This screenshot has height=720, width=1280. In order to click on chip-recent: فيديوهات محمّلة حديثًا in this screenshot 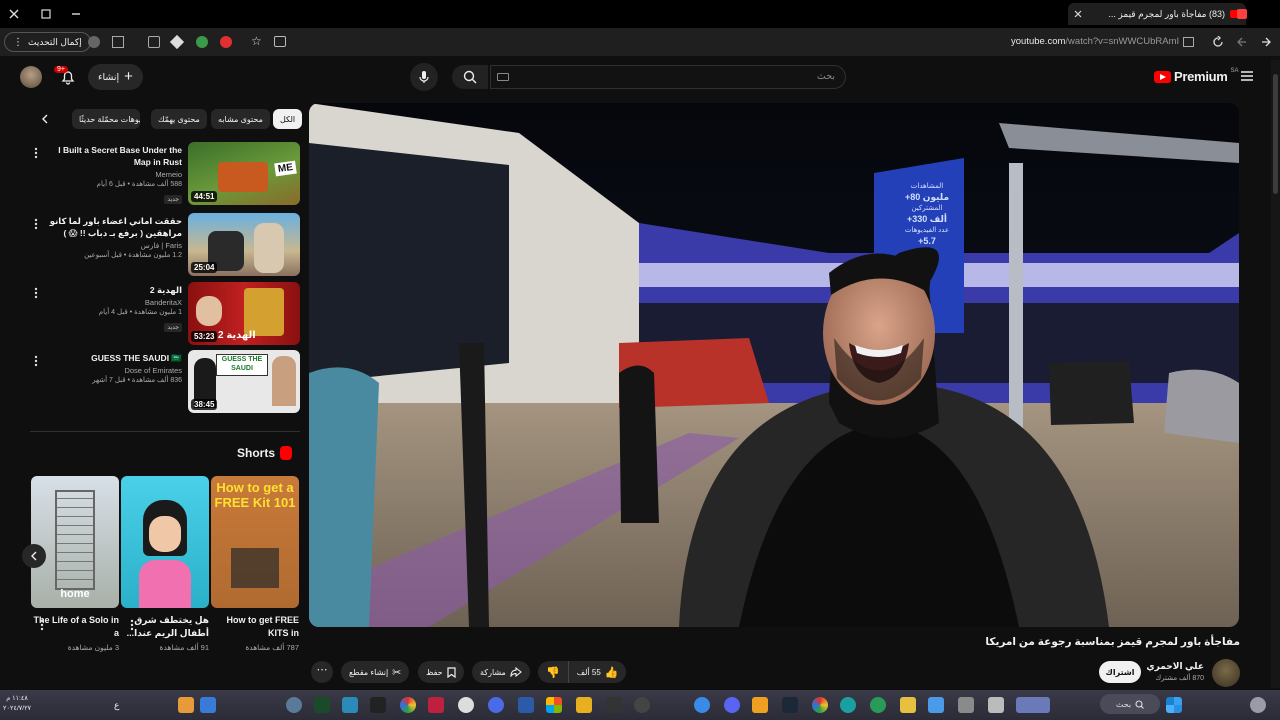, I will do `click(106, 119)`.